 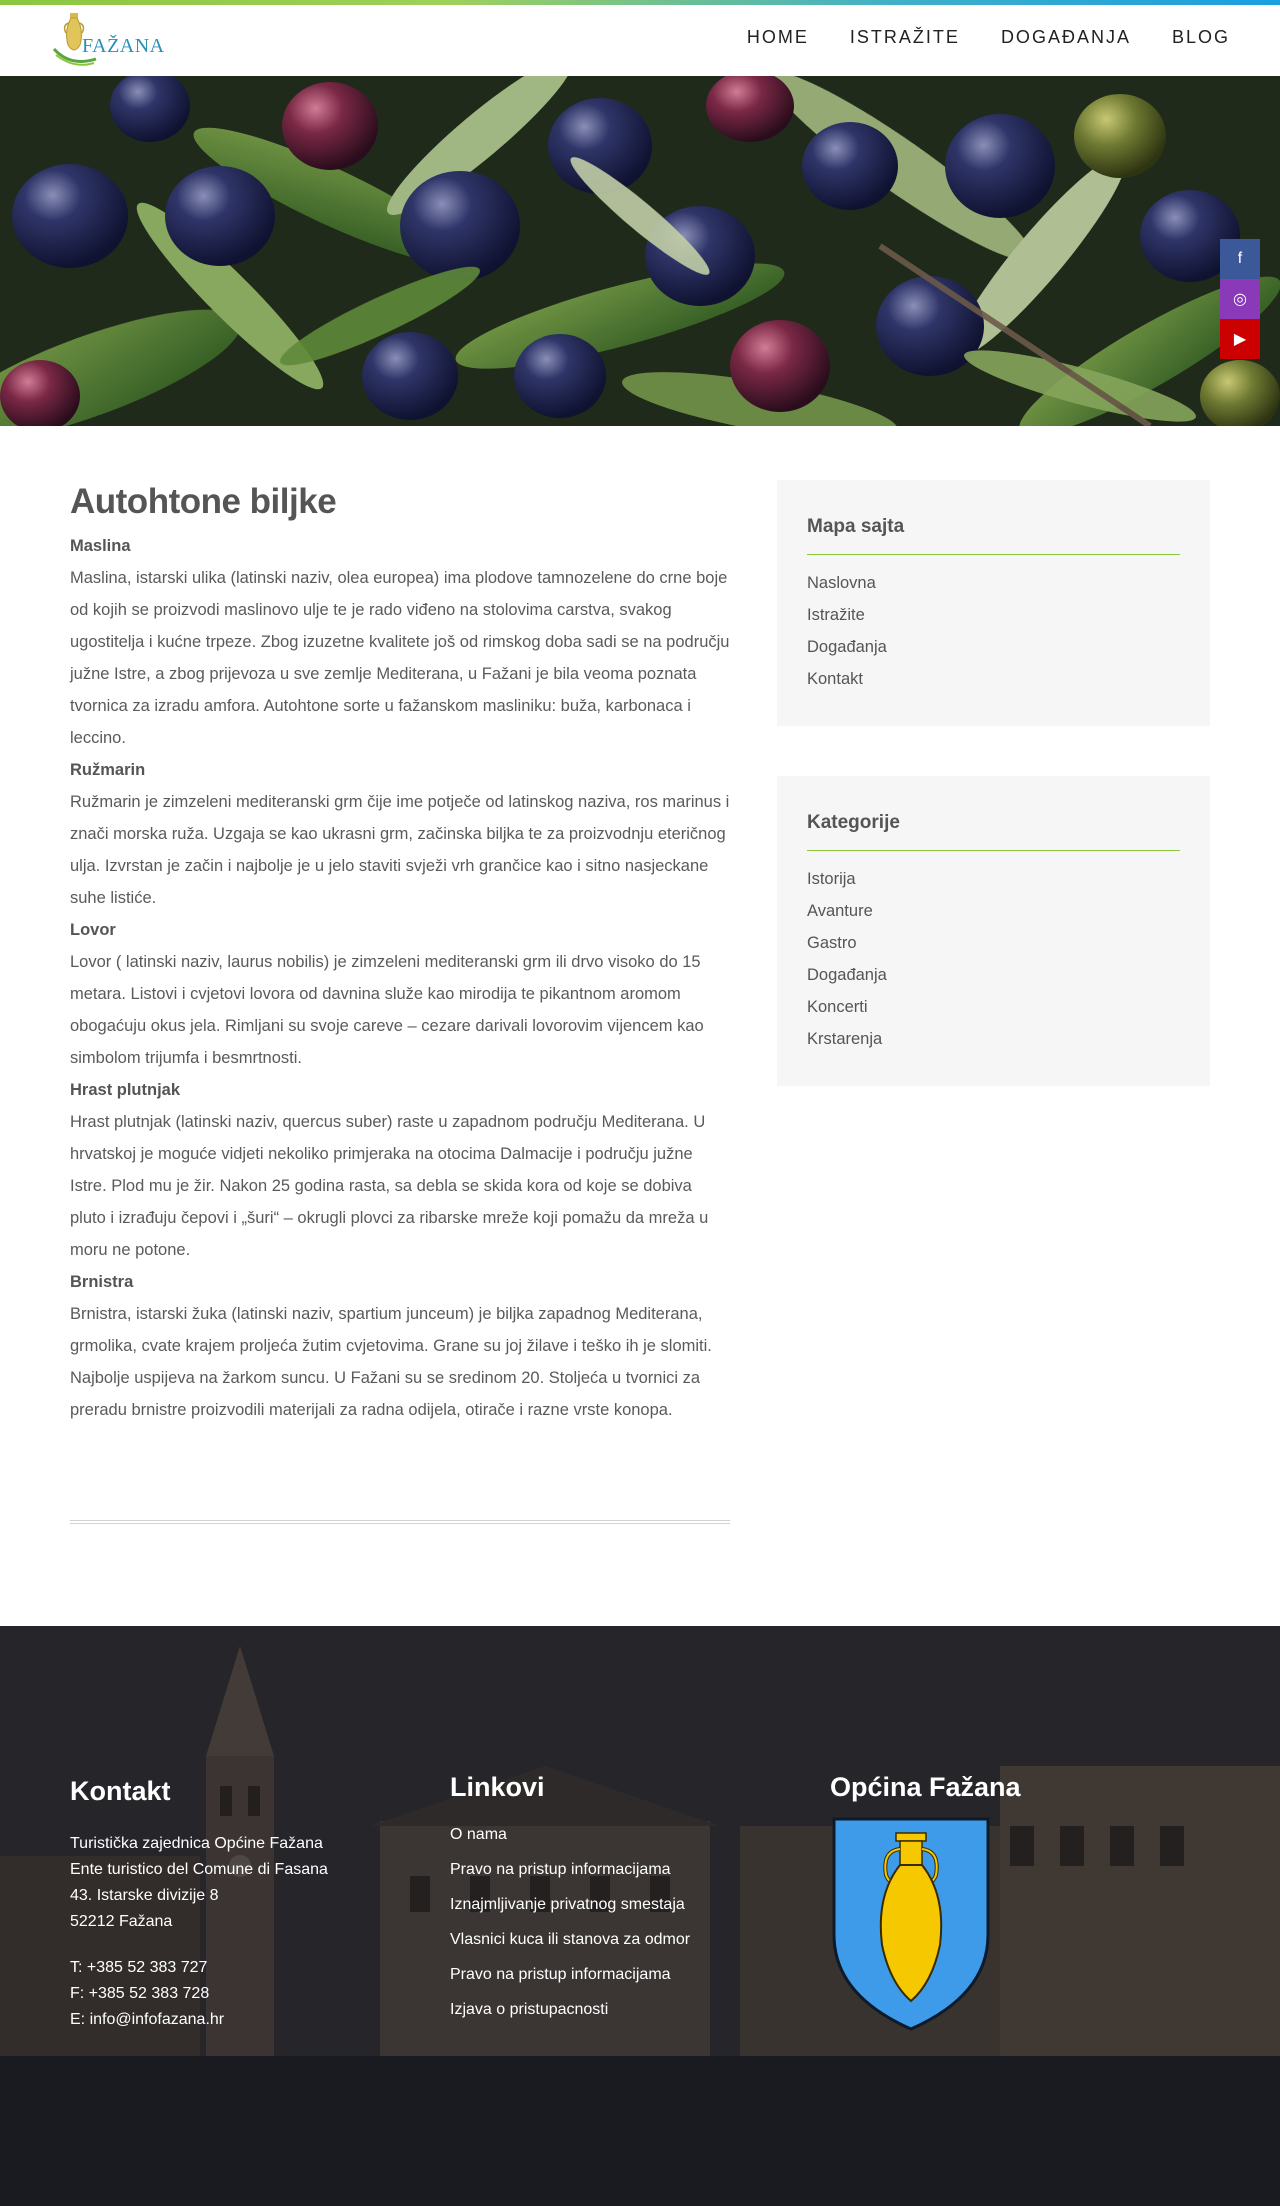 What do you see at coordinates (196, 1843) in the screenshot?
I see `address-line: Turistička zajednica Općine Fažana` at bounding box center [196, 1843].